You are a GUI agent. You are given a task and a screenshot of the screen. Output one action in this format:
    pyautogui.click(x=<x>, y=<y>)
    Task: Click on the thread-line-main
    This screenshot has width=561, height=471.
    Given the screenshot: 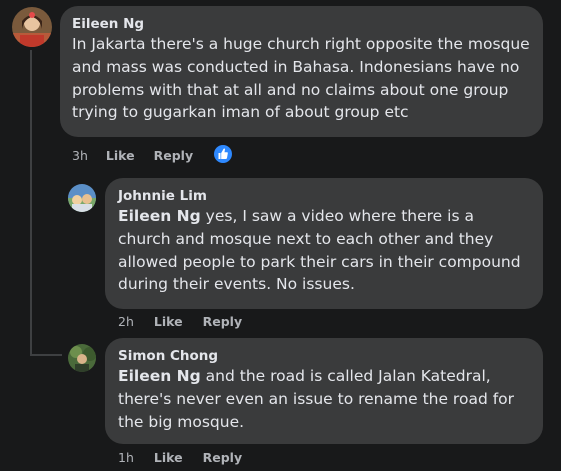 What is the action you would take?
    pyautogui.click(x=31, y=203)
    